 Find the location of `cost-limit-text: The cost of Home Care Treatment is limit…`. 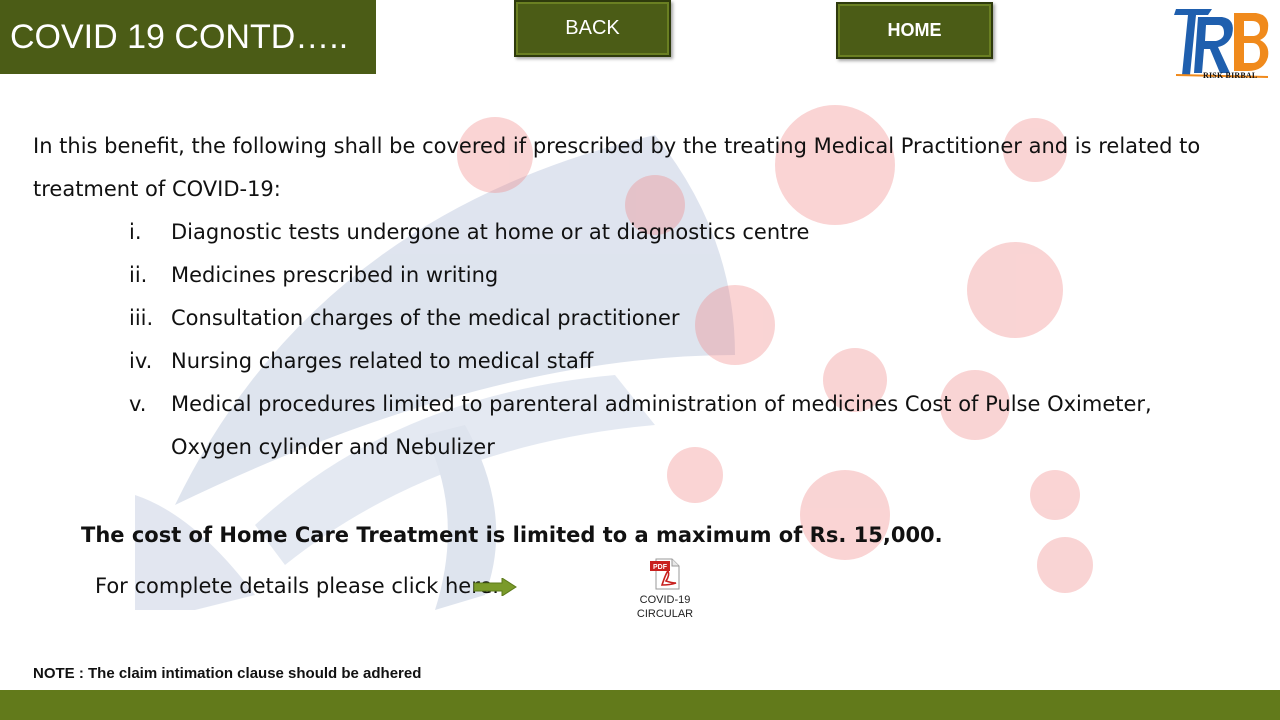

cost-limit-text: The cost of Home Care Treatment is limit… is located at coordinates (512, 535).